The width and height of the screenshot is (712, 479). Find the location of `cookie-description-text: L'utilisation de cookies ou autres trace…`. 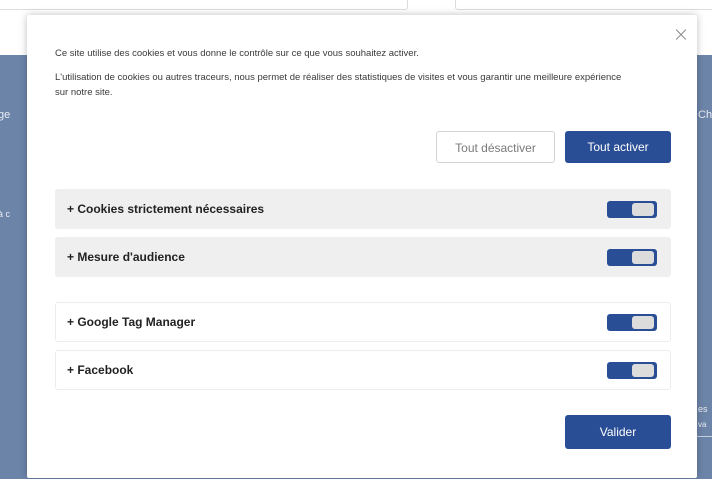

cookie-description-text: L'utilisation de cookies ou autres trace… is located at coordinates (338, 85).